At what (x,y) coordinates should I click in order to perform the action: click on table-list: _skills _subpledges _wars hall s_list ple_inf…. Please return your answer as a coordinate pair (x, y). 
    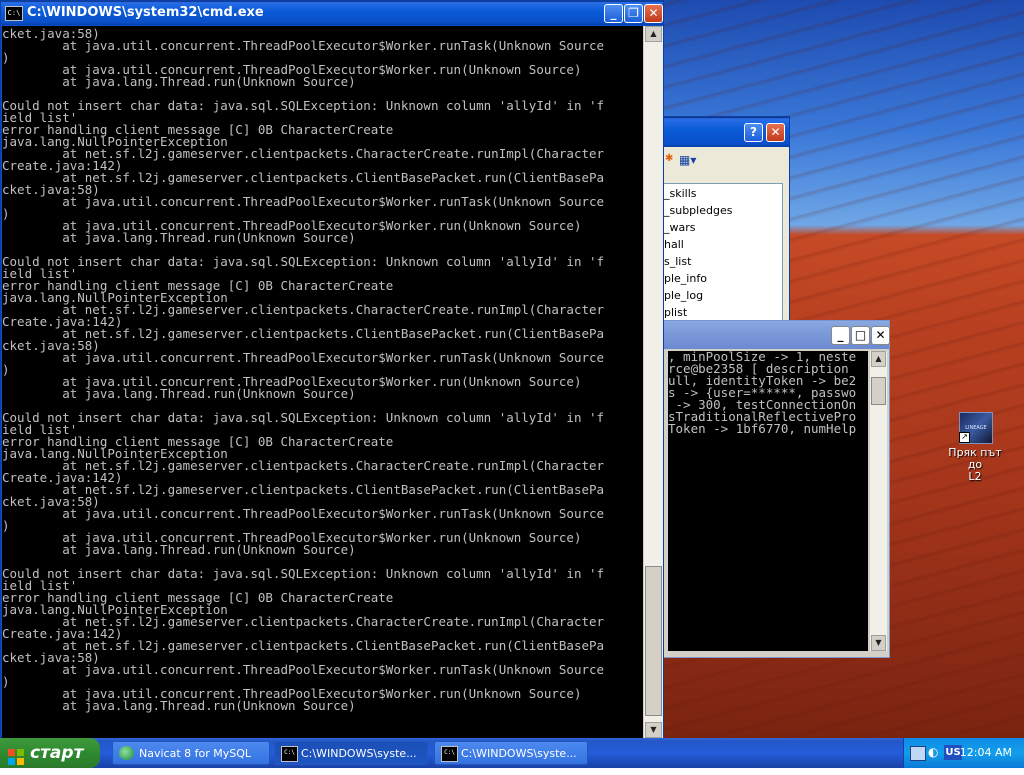
    Looking at the image, I should click on (723, 253).